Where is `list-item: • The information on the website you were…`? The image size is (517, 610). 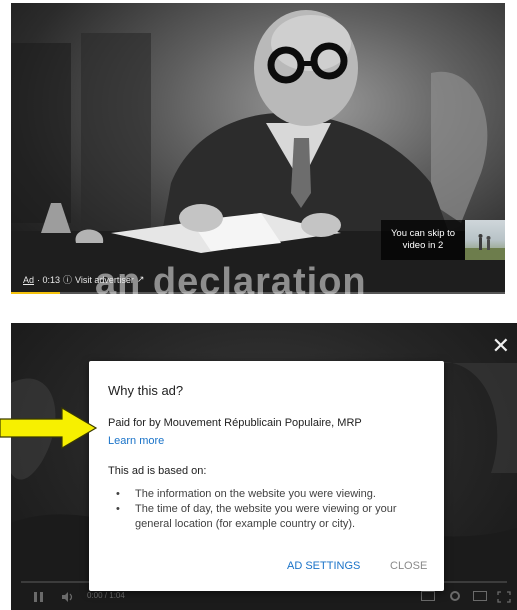
list-item: • The information on the website you were… is located at coordinates (246, 494).